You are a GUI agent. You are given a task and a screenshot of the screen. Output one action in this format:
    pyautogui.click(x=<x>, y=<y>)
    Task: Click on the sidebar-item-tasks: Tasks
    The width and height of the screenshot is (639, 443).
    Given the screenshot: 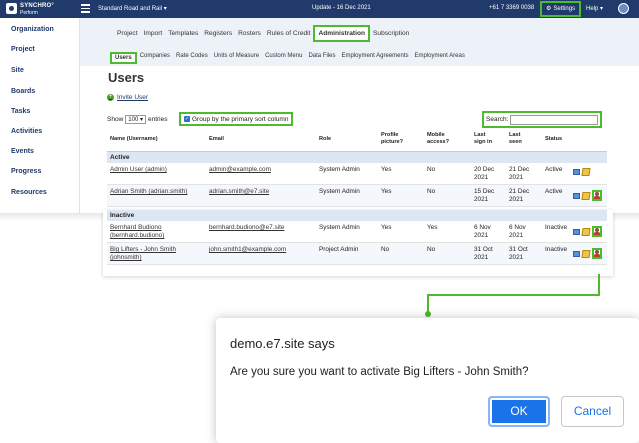 What is the action you would take?
    pyautogui.click(x=20, y=111)
    